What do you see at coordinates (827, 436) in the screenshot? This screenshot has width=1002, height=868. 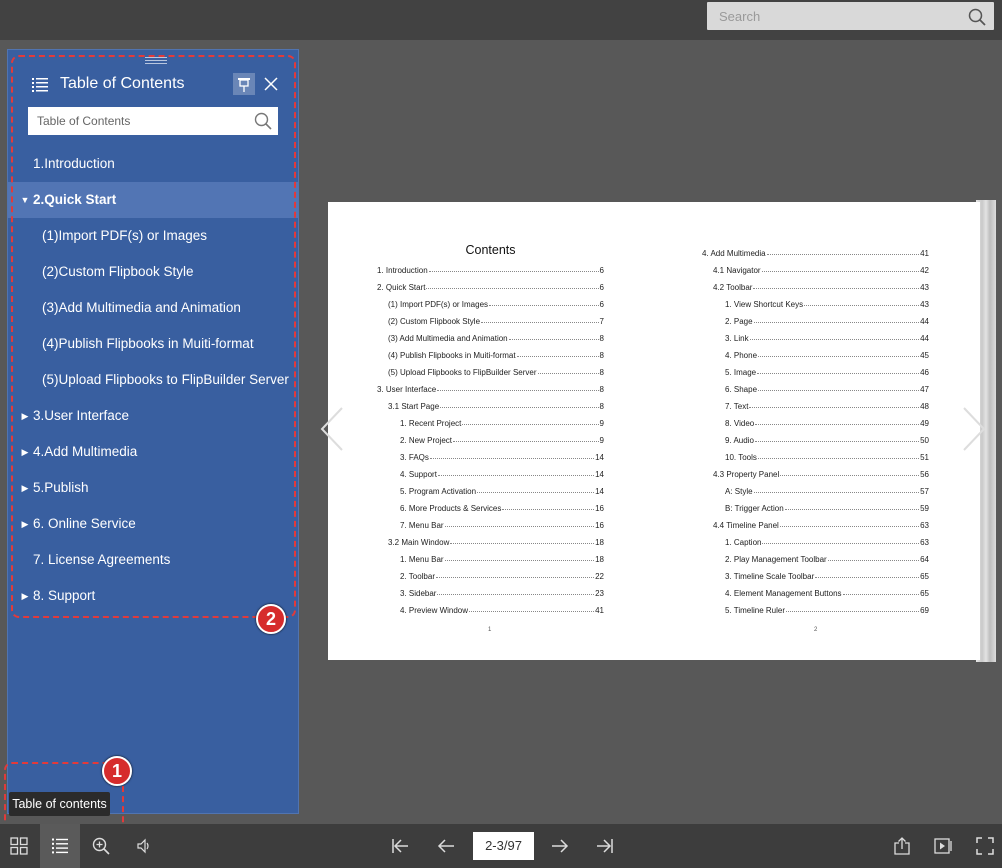 I see `contents-entry: 9. Audio 50` at bounding box center [827, 436].